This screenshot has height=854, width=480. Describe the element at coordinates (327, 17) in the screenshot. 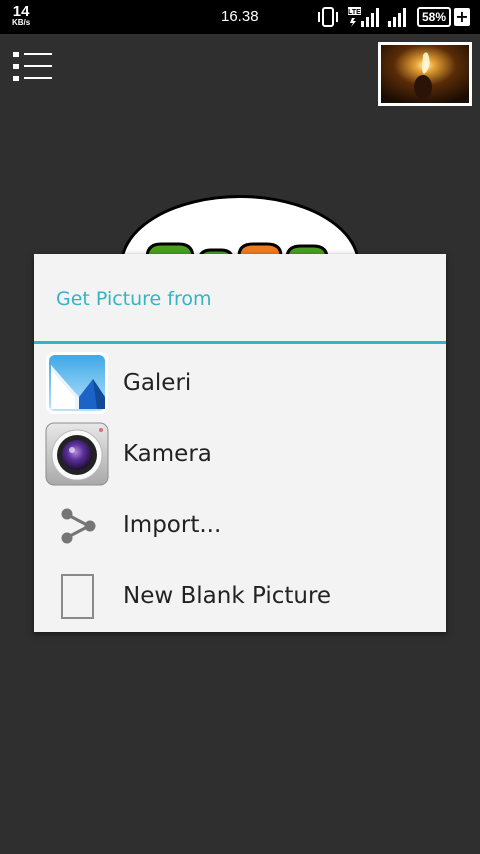

I see `vibrate-icon` at that location.